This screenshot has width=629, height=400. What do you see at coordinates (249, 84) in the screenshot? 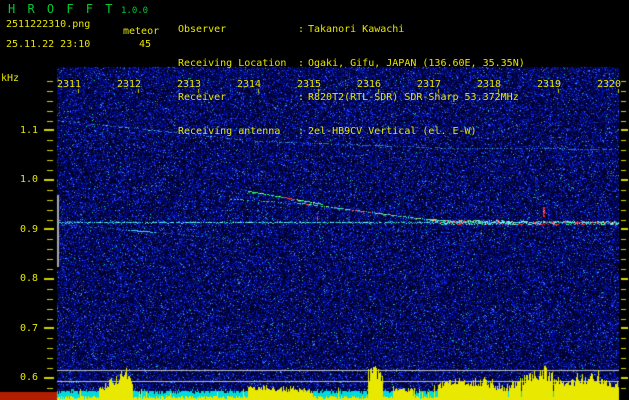
I see `time-tick-label: 2314` at bounding box center [249, 84].